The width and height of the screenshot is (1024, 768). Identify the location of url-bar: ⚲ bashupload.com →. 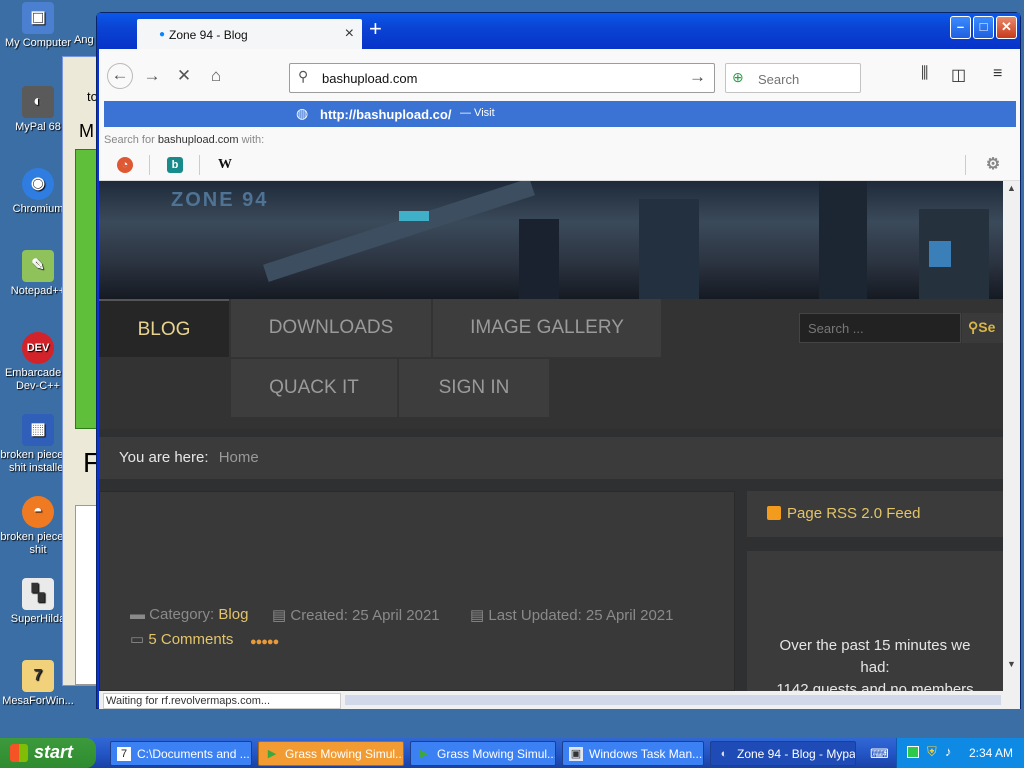
(502, 78).